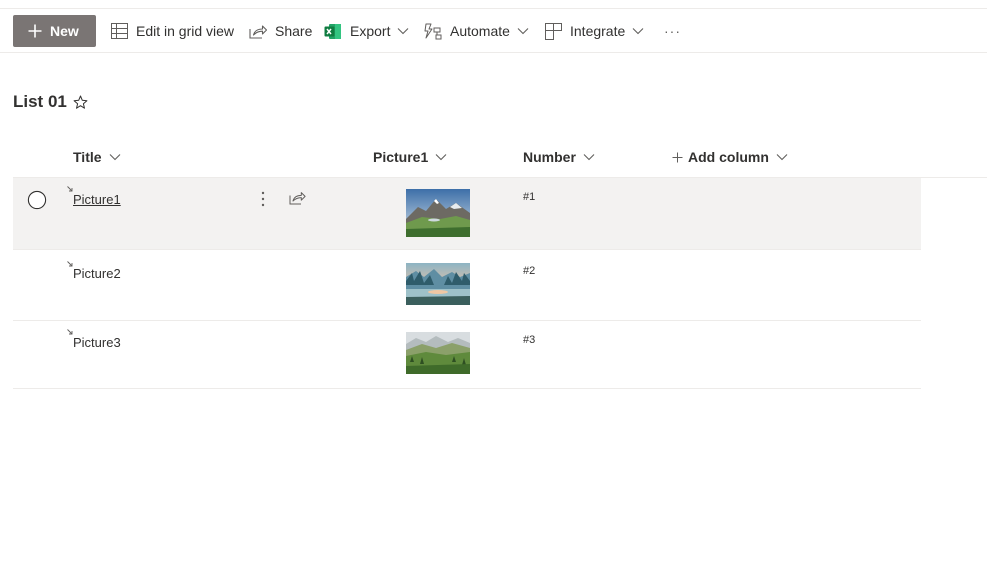 Image resolution: width=987 pixels, height=577 pixels. I want to click on add-column-button: Add column, so click(730, 157).